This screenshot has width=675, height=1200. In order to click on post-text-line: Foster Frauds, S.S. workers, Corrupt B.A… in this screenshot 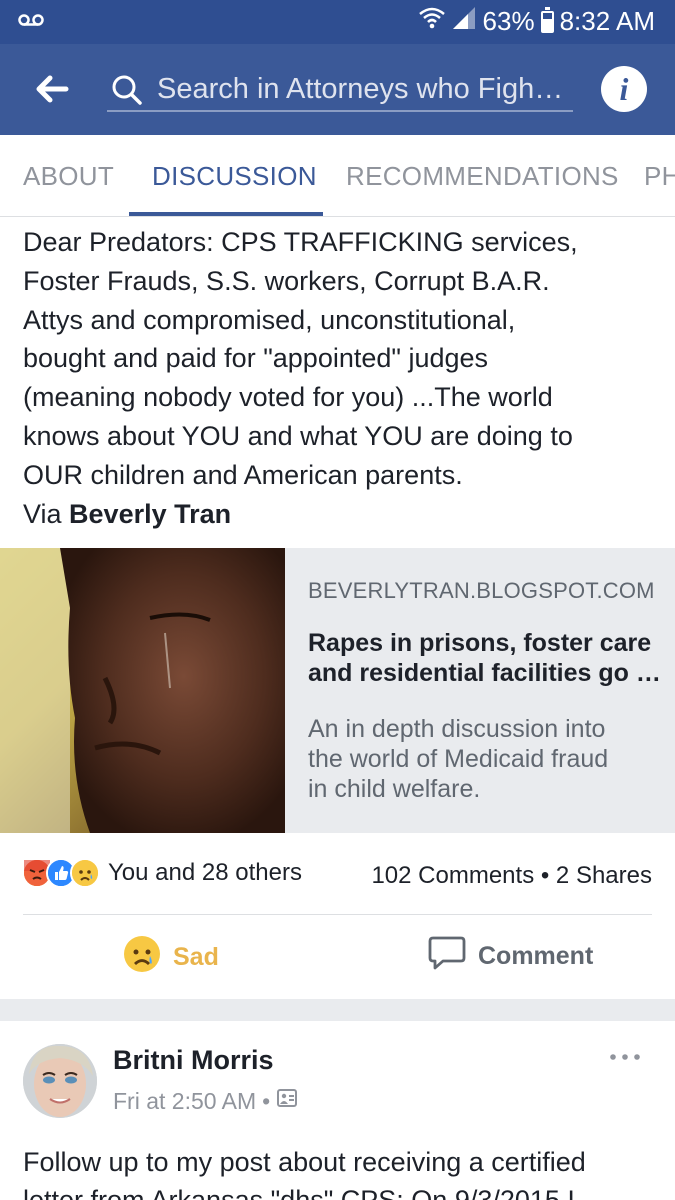, I will do `click(286, 280)`.